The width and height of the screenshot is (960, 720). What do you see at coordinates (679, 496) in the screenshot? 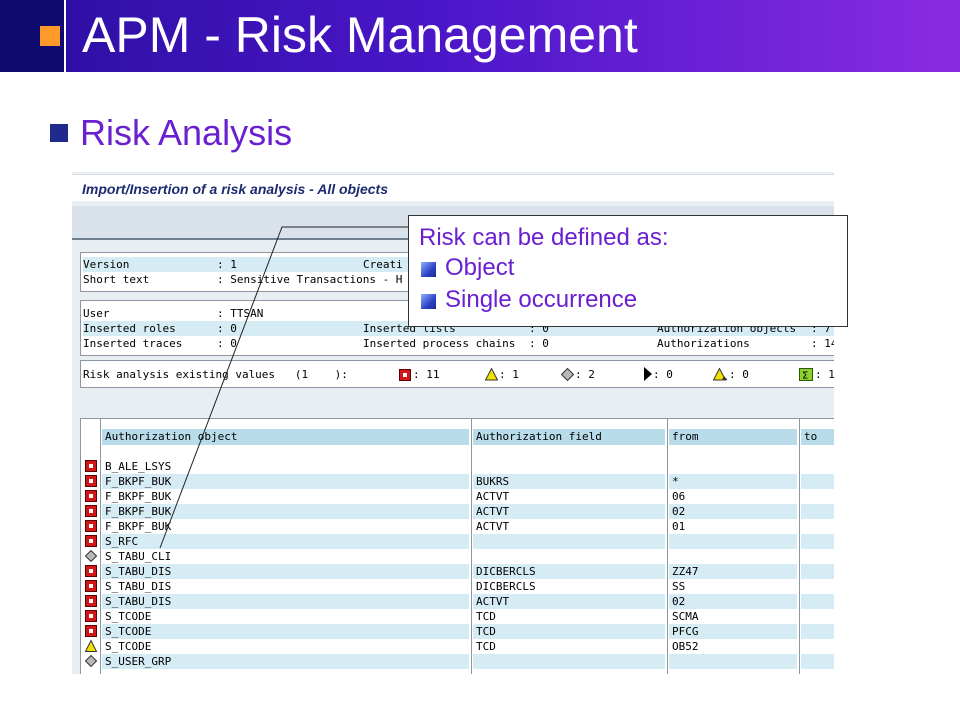
I see `cell-from: 06` at bounding box center [679, 496].